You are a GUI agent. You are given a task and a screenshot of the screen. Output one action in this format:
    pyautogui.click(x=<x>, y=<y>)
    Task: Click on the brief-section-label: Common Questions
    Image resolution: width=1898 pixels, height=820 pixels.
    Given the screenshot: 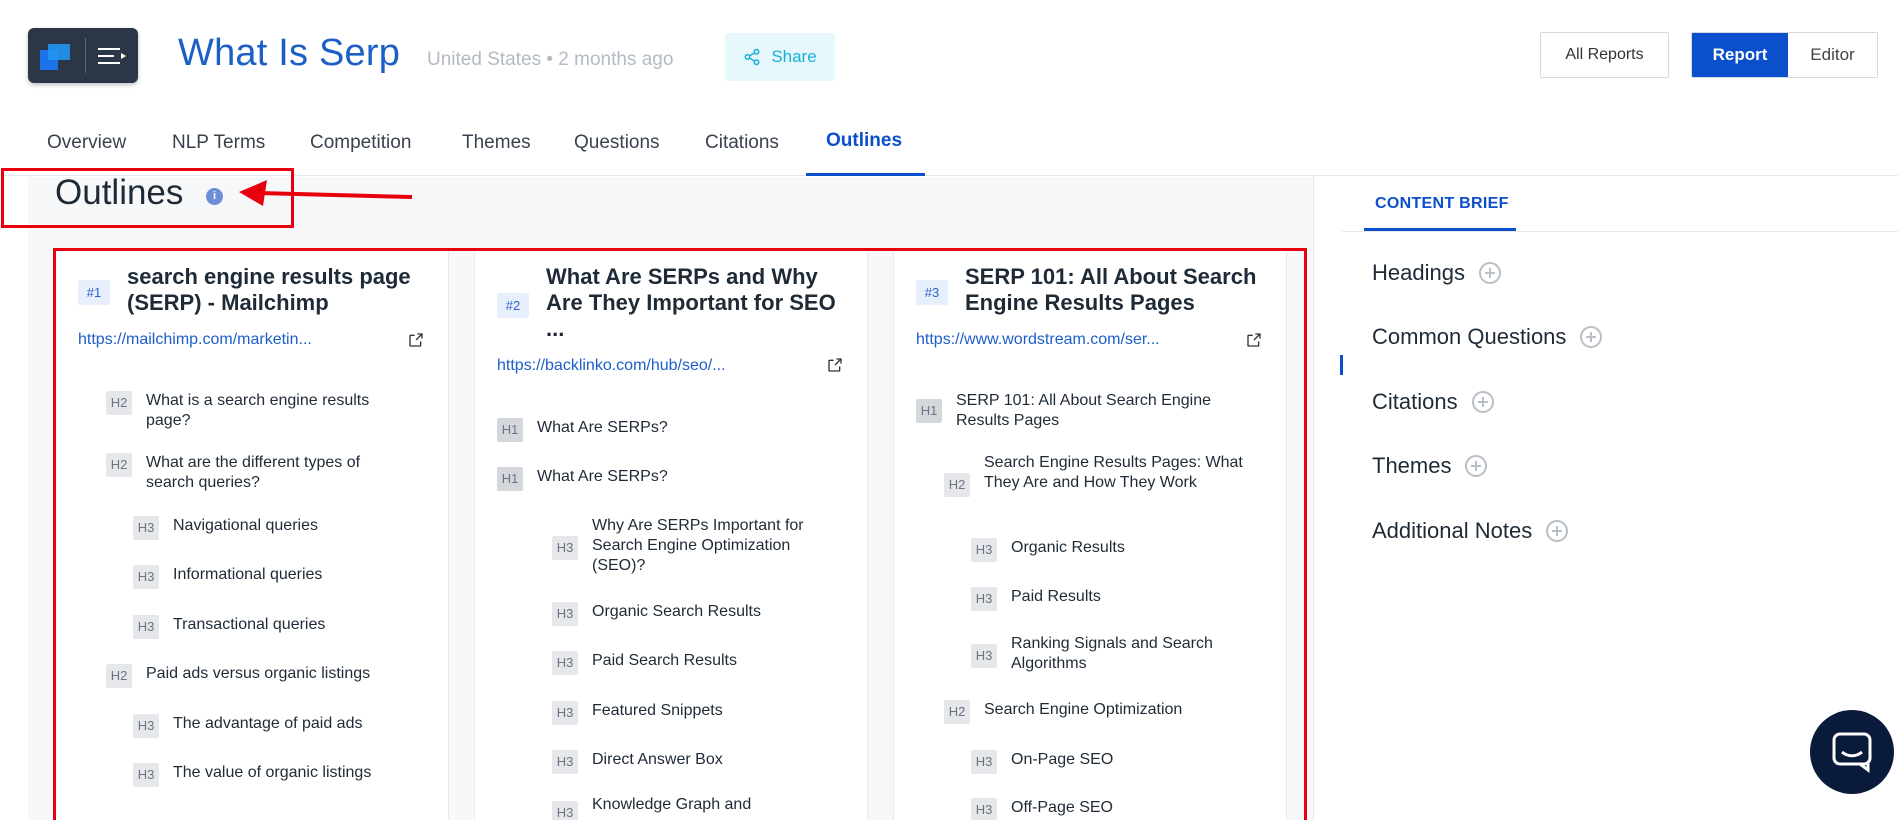 What is the action you would take?
    pyautogui.click(x=1469, y=336)
    